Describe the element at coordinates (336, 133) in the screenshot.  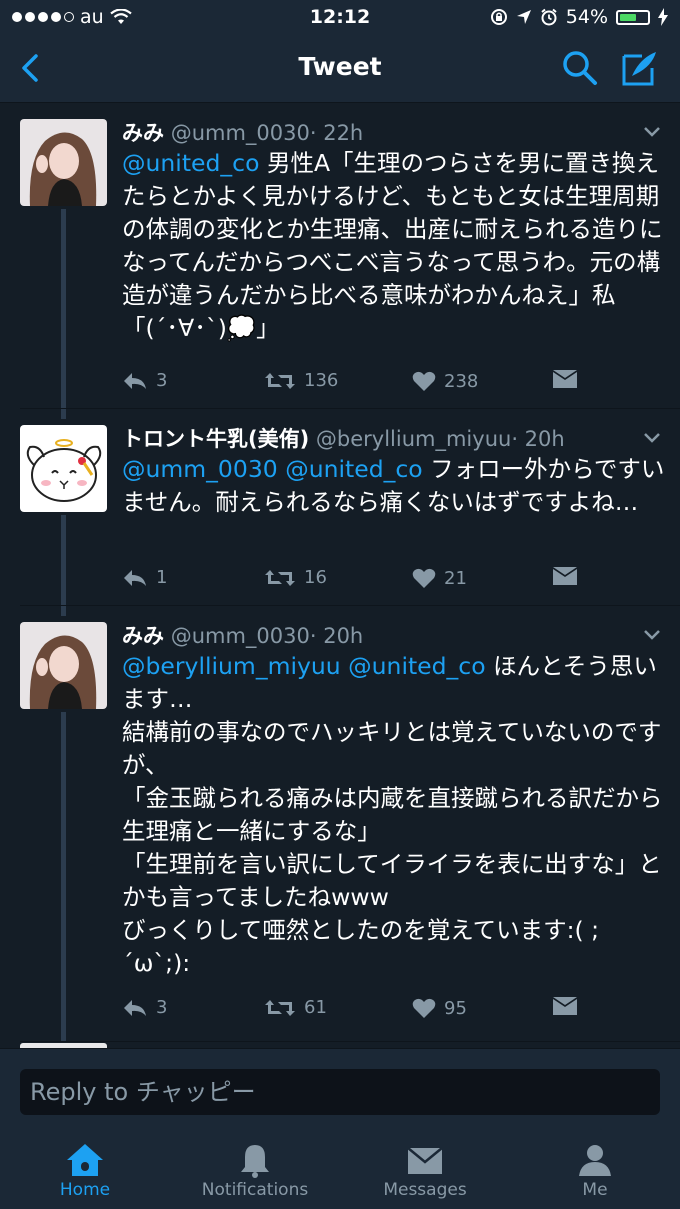
I see `timestamp: · 22h` at that location.